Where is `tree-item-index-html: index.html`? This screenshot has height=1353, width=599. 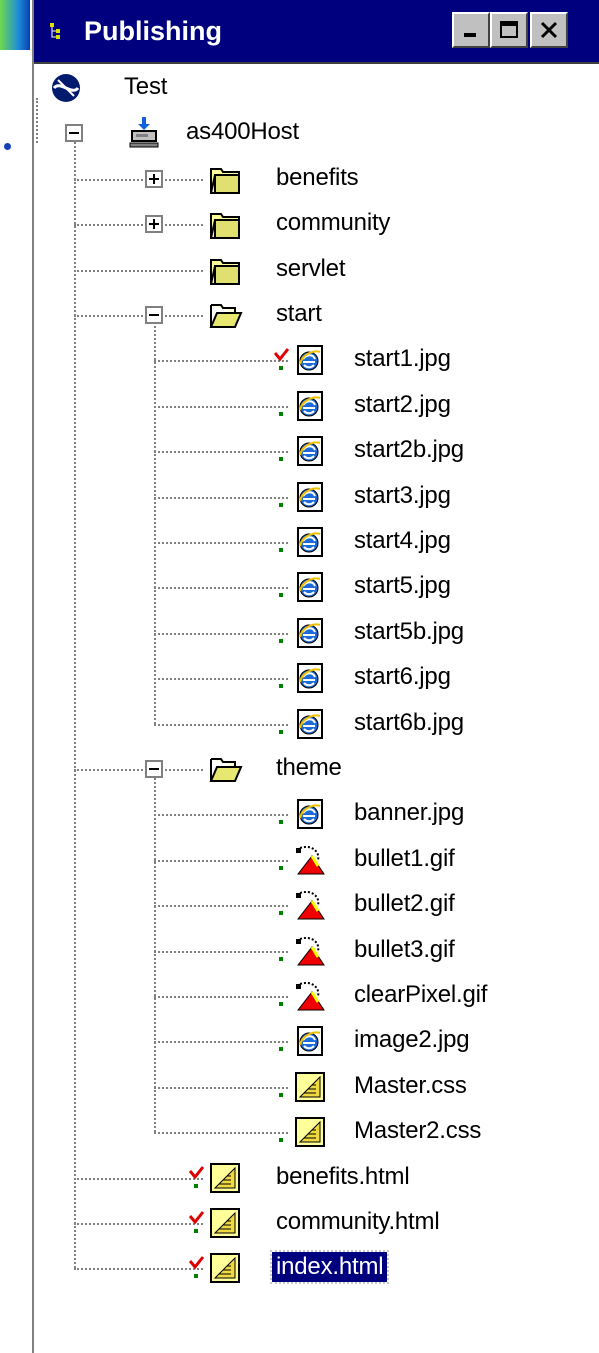
tree-item-index-html: index.html is located at coordinates (316, 1268).